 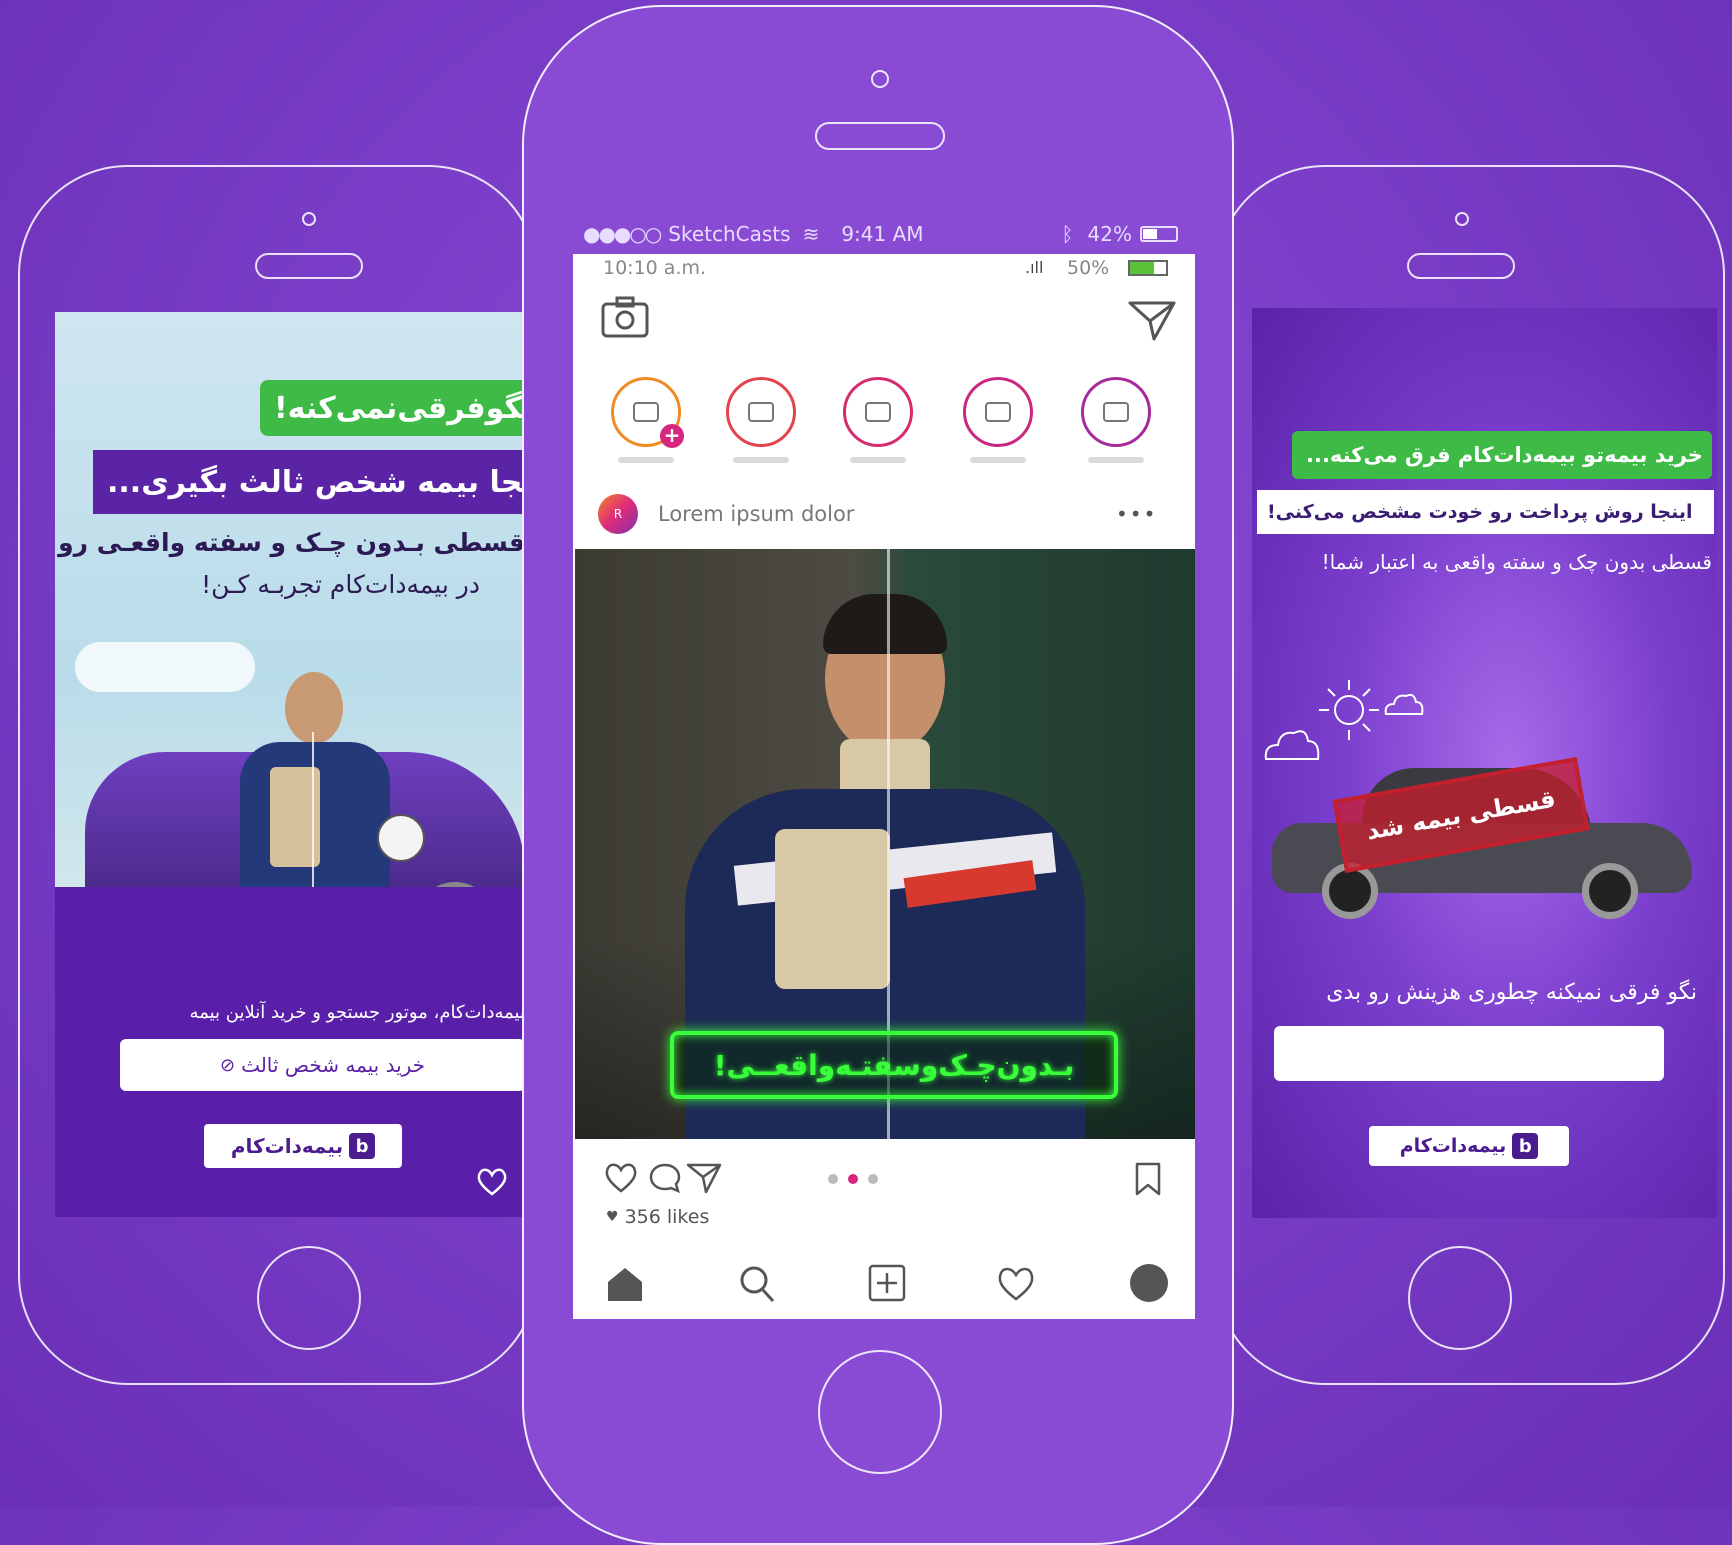 What do you see at coordinates (880, 79) in the screenshot?
I see `center-camera` at bounding box center [880, 79].